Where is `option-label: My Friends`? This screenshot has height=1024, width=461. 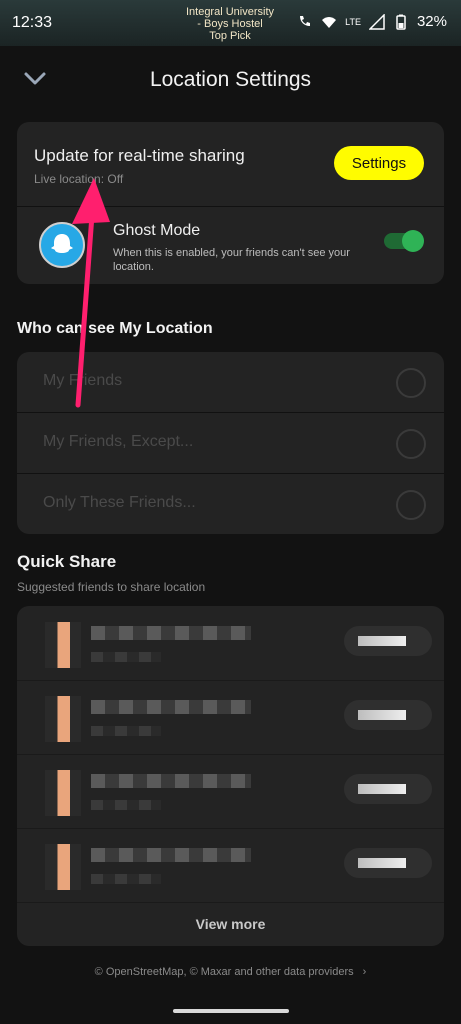
option-label: My Friends is located at coordinates (83, 380).